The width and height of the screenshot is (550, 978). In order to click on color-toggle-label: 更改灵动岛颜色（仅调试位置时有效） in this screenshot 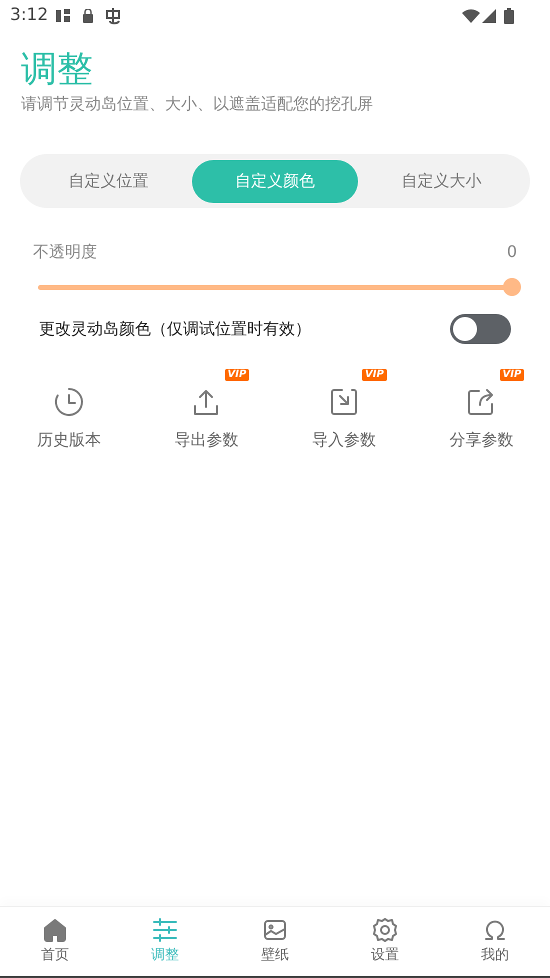, I will do `click(175, 329)`.